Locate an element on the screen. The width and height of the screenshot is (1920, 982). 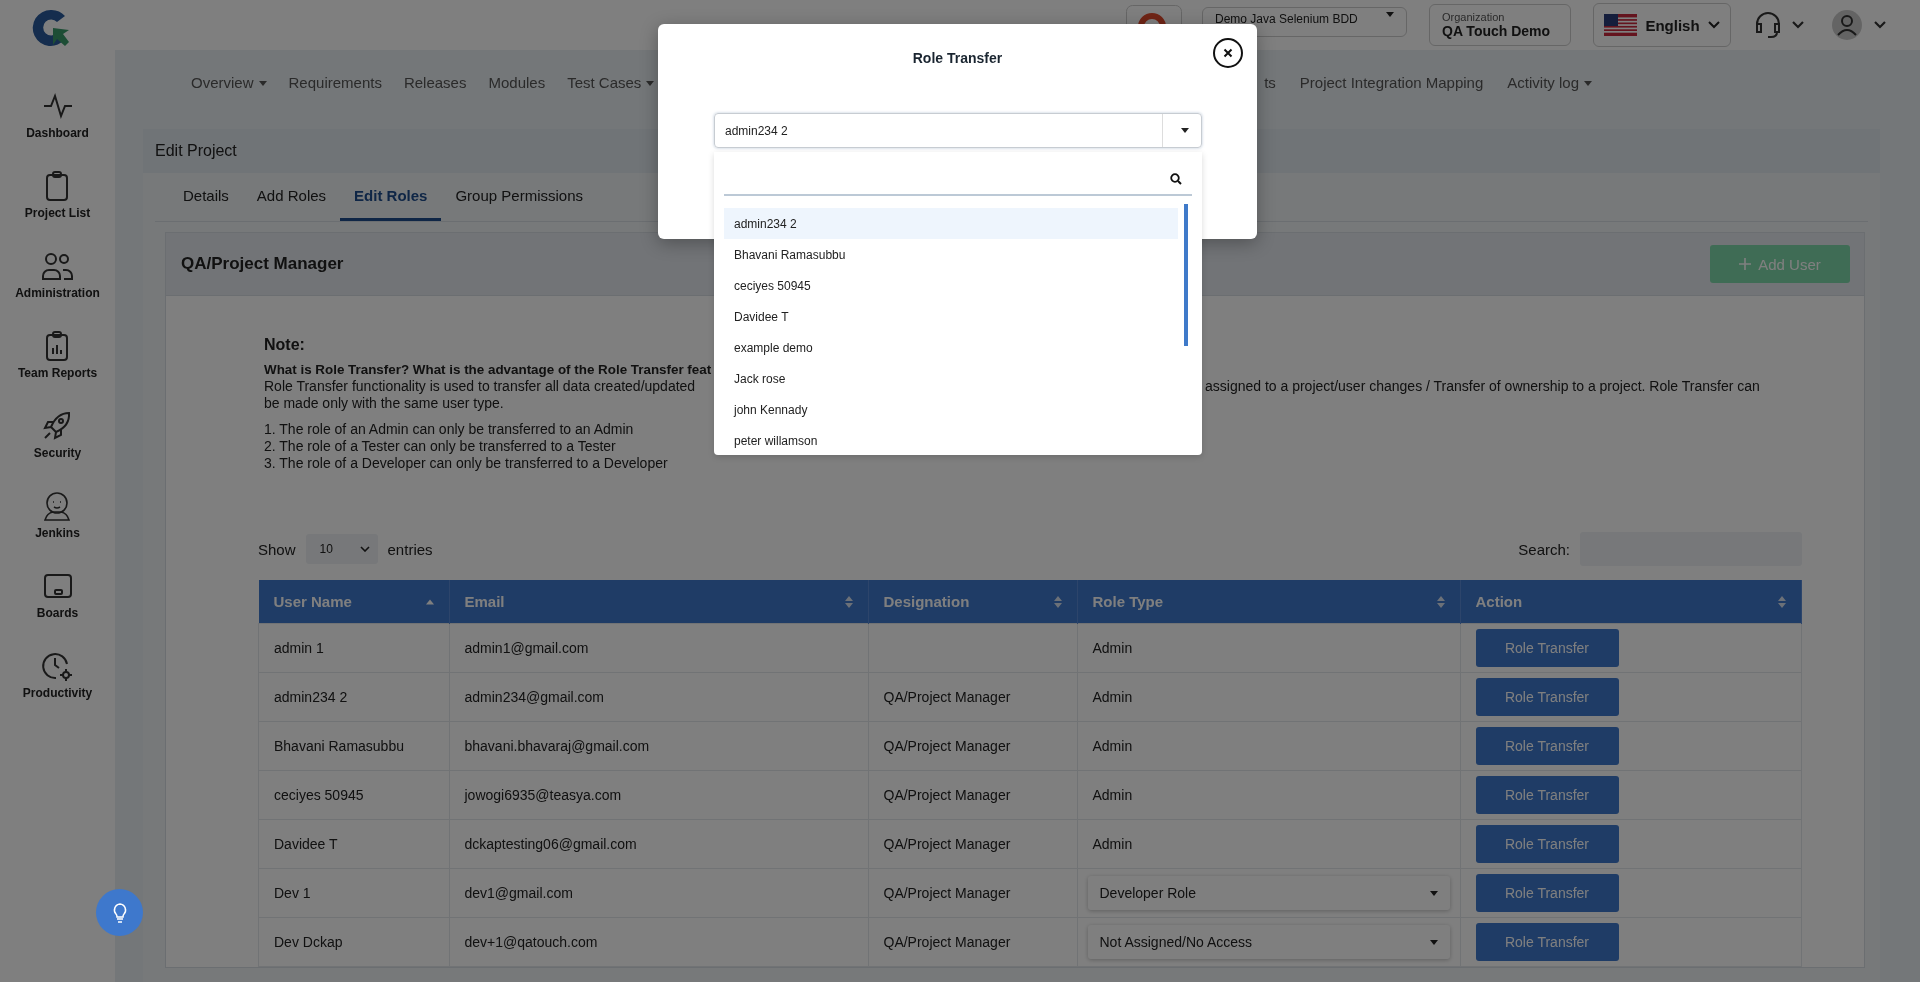
rule-text: 1. The role of an Admin can only be transferred to an Admin is located at coordinates (449, 429).